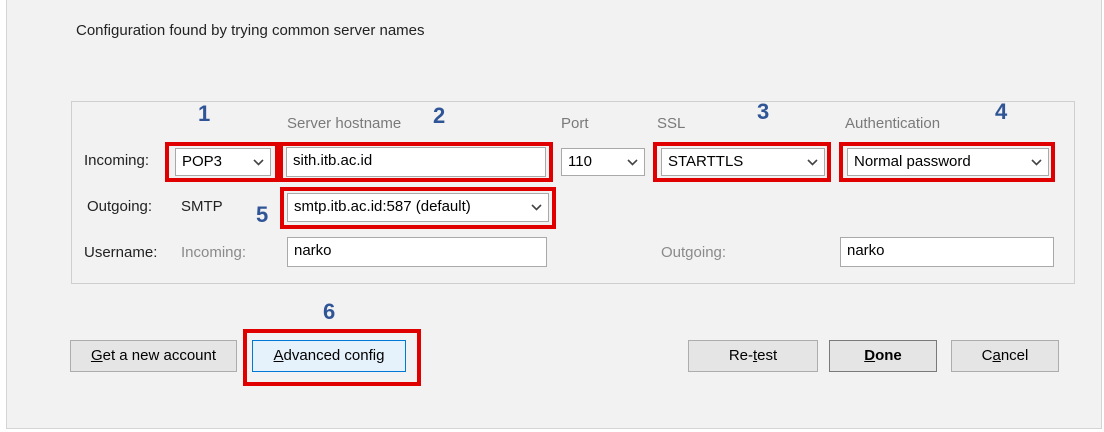  I want to click on incoming-port-select: 110, so click(603, 162).